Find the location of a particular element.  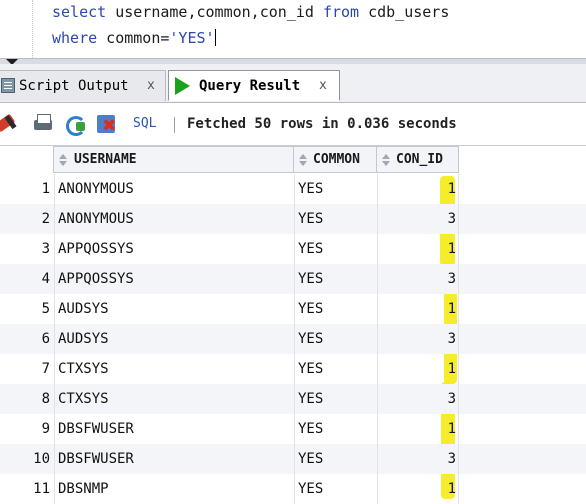

result-tab-bar: Script Output x Query Result x is located at coordinates (293, 83).